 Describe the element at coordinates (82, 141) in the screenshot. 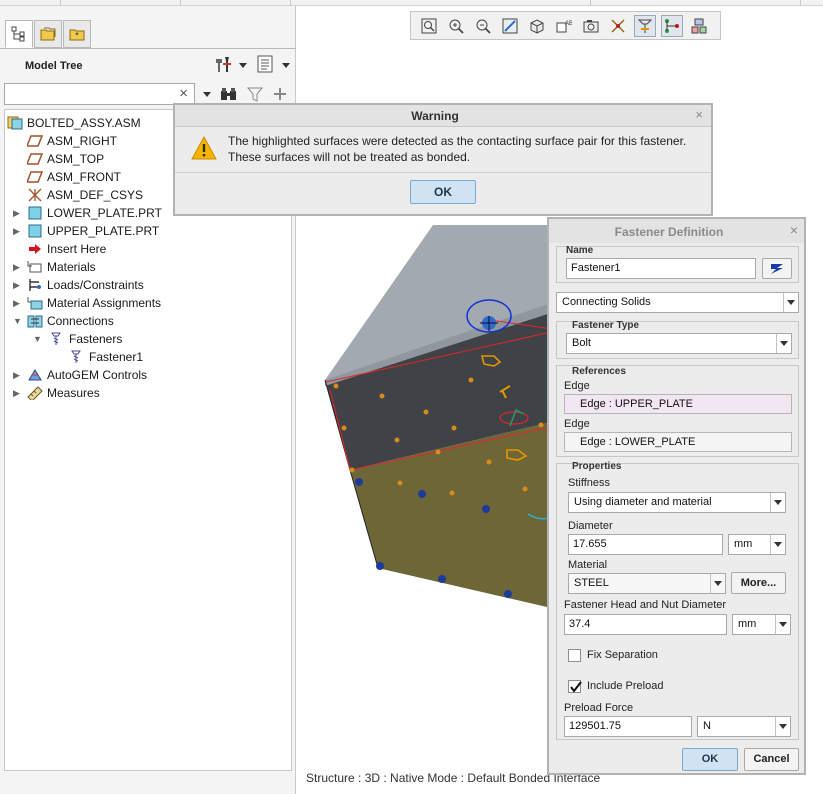

I see `tree-item-label: ASM_RIGHT` at that location.